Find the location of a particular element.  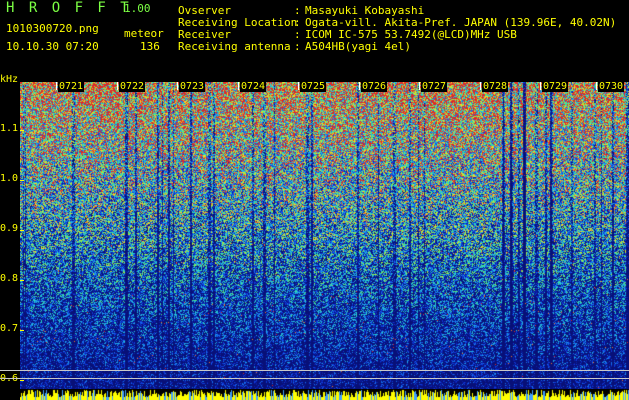

time-label: 0726 is located at coordinates (374, 86).